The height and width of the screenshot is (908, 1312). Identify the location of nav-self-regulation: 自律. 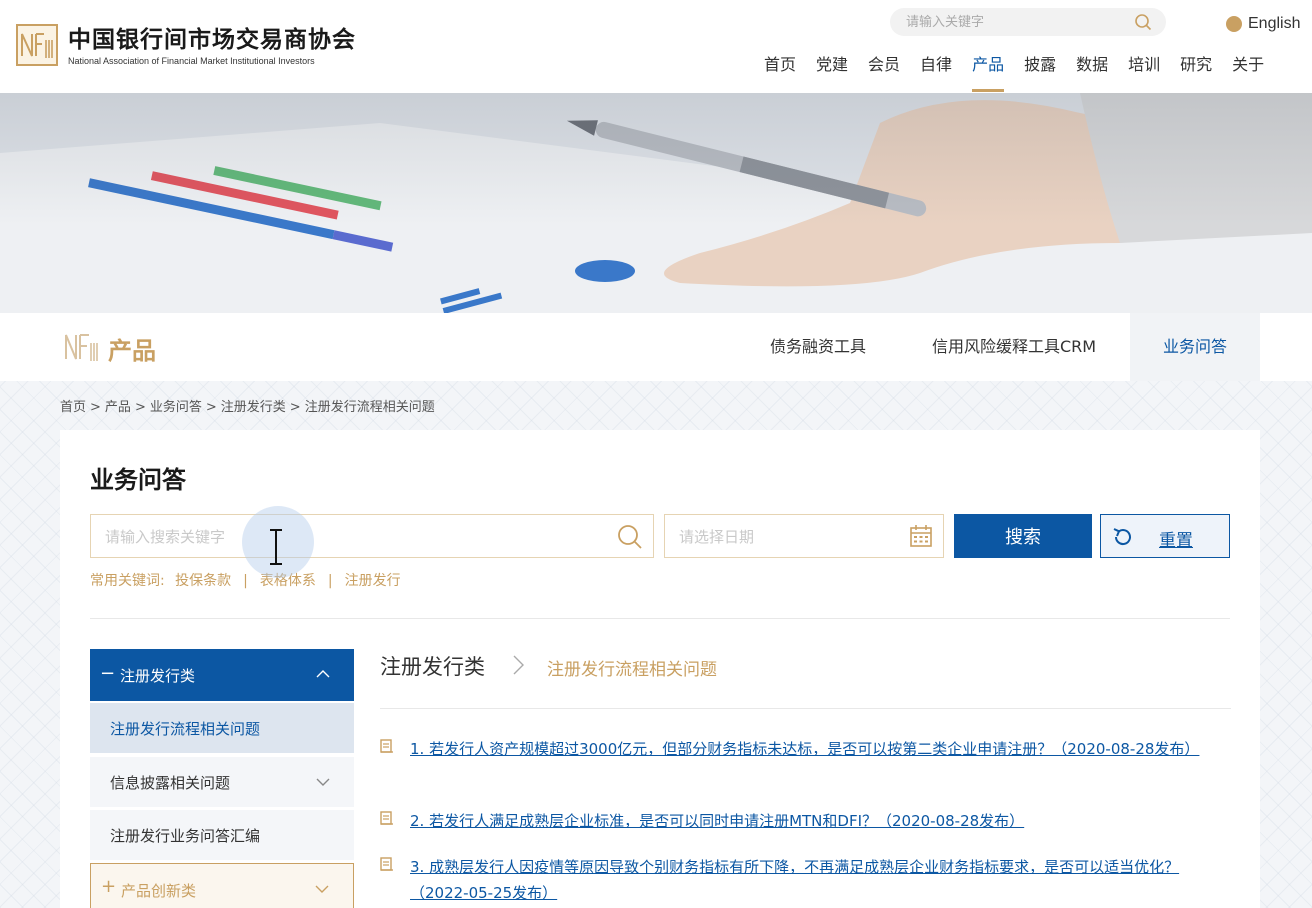
(936, 72).